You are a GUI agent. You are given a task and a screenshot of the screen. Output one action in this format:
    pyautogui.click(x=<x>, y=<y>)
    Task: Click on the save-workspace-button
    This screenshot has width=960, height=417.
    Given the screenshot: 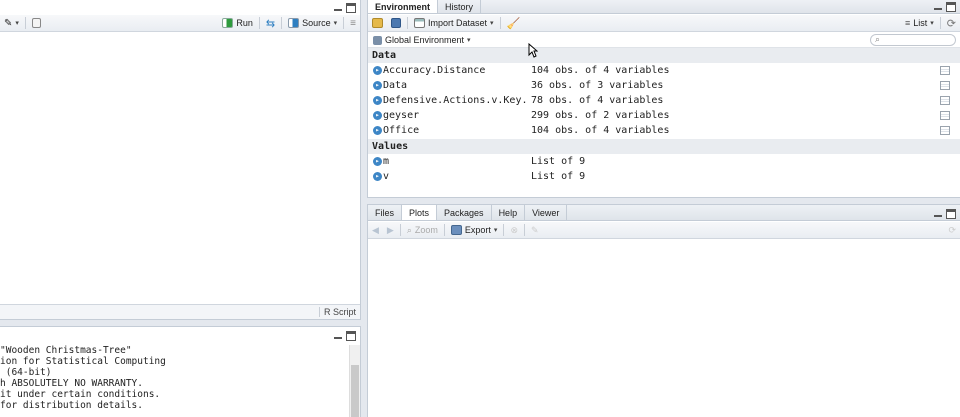 What is the action you would take?
    pyautogui.click(x=396, y=23)
    